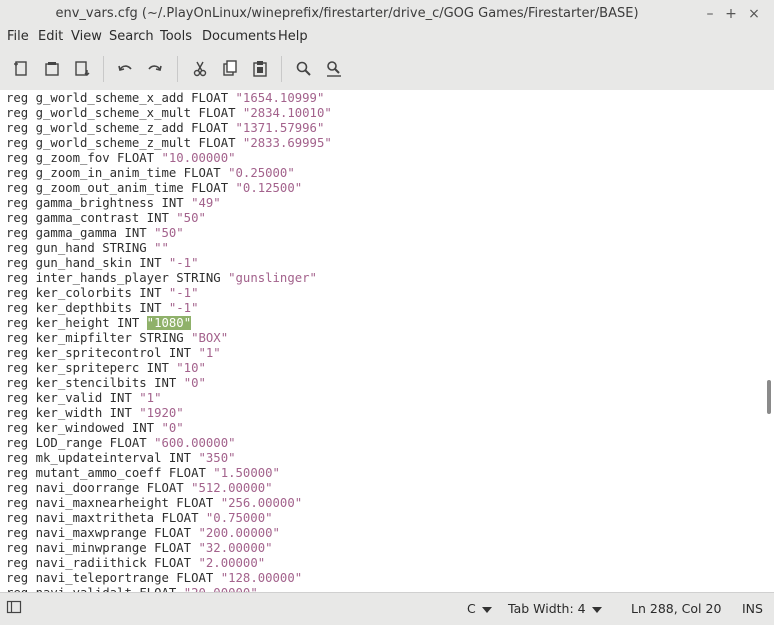 This screenshot has width=774, height=625. I want to click on code-line: reg ker_stencilbits INT "0", so click(106, 383).